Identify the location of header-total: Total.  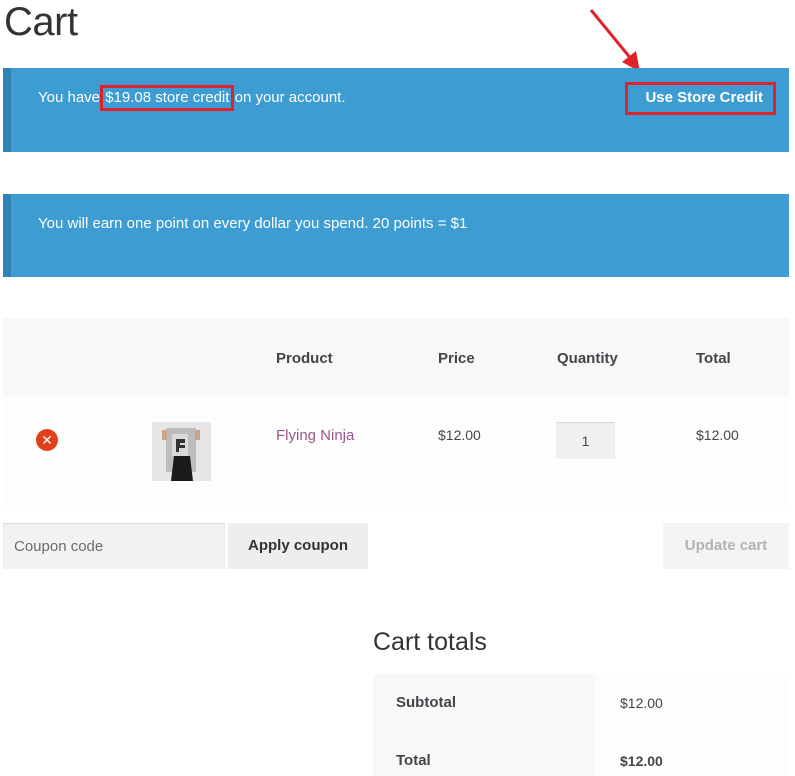
(713, 358).